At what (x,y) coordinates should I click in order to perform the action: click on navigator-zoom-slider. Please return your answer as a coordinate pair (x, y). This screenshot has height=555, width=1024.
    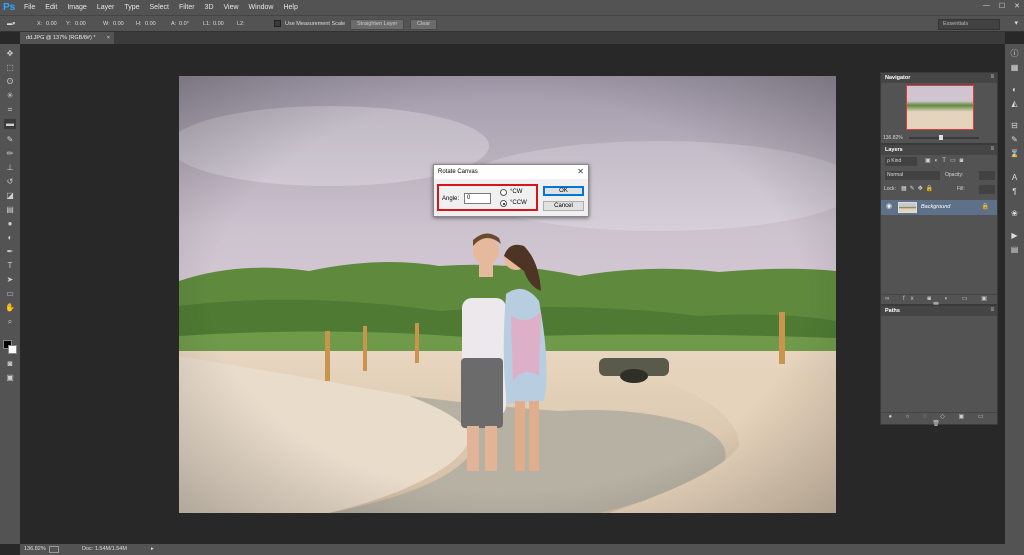
    Looking at the image, I should click on (944, 138).